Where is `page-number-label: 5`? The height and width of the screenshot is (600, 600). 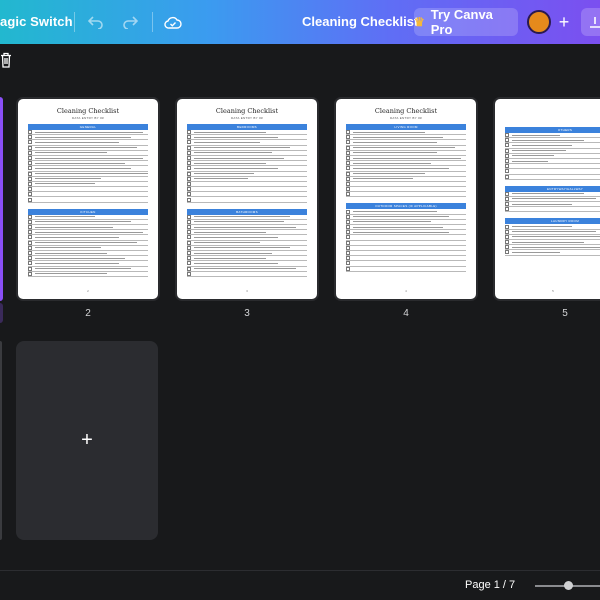 page-number-label: 5 is located at coordinates (565, 313).